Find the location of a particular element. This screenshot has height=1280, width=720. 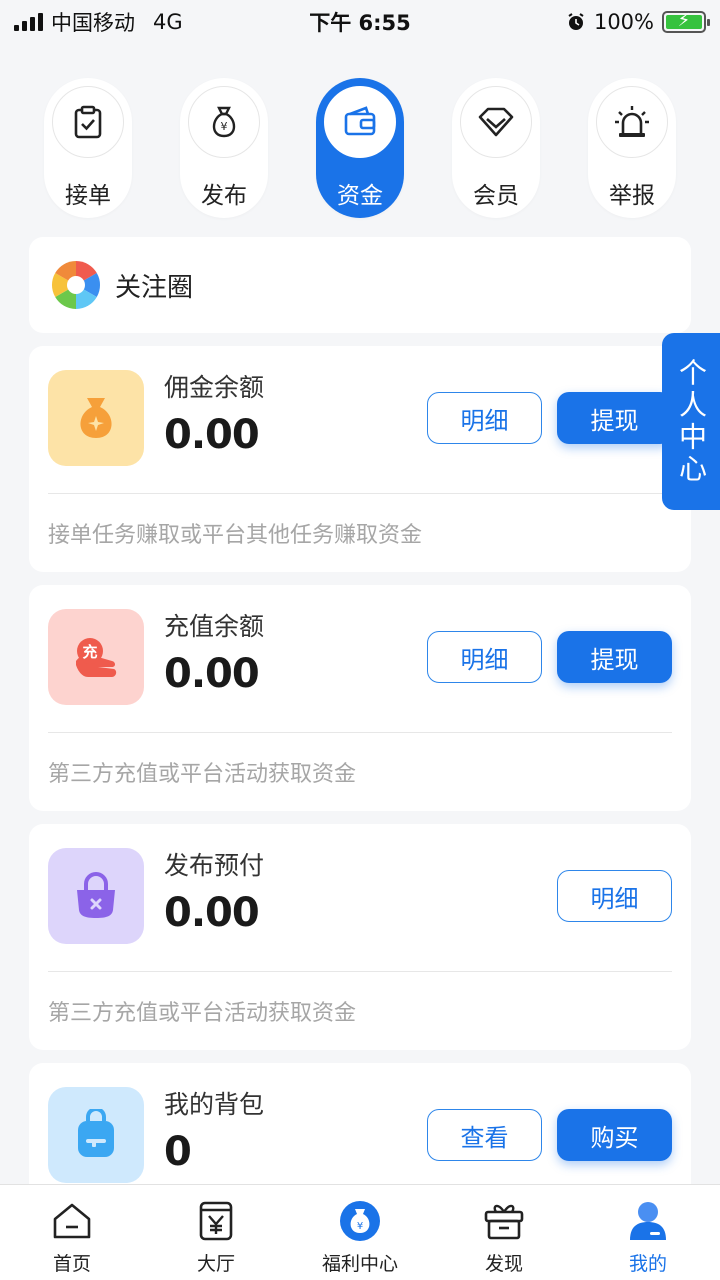

quick-nav-label: 举报 is located at coordinates (632, 196).